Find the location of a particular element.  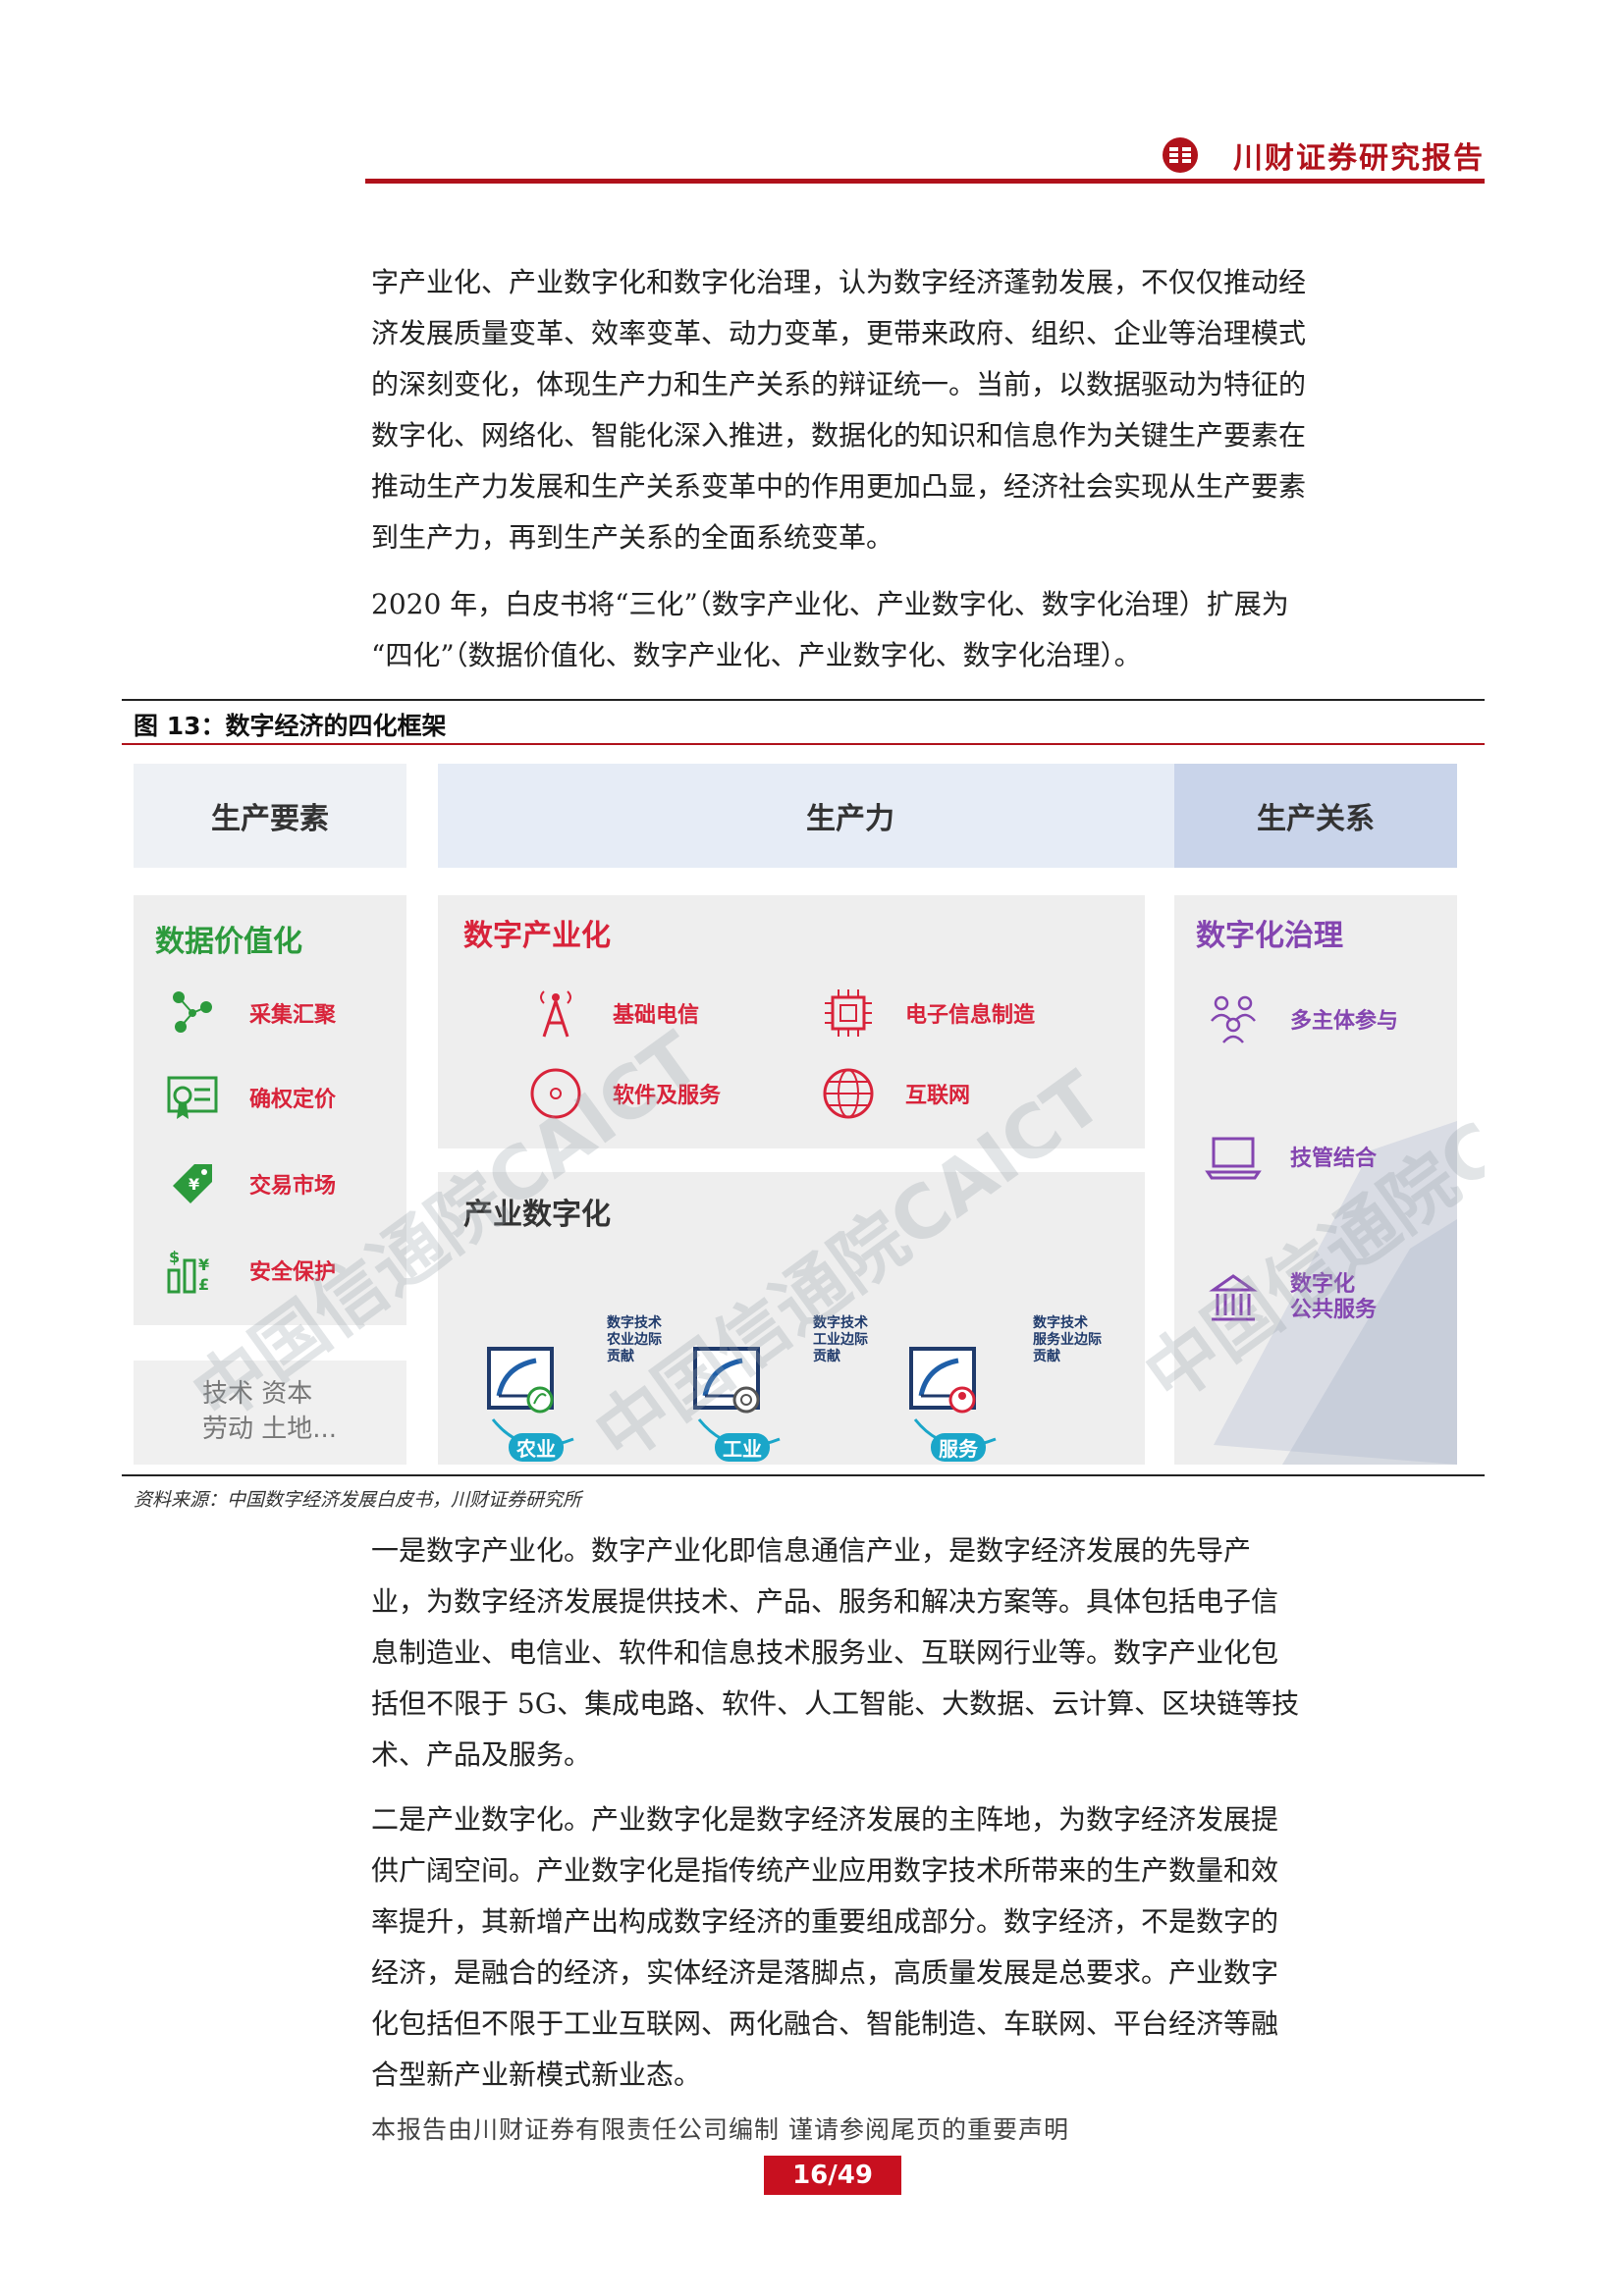

page-number: 16/49 is located at coordinates (832, 2175).